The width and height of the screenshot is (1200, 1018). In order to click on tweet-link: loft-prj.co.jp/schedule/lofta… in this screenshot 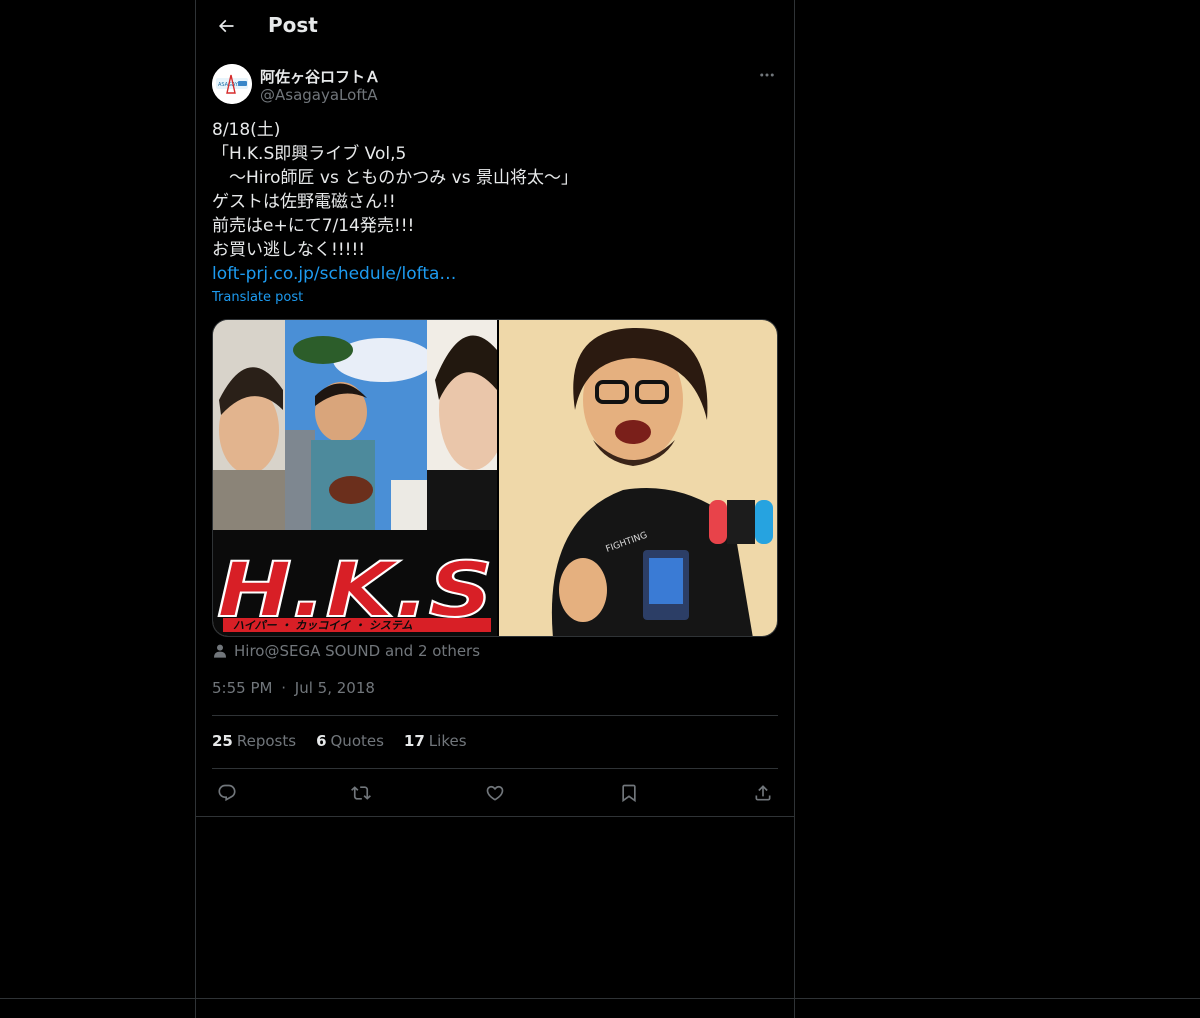, I will do `click(495, 274)`.